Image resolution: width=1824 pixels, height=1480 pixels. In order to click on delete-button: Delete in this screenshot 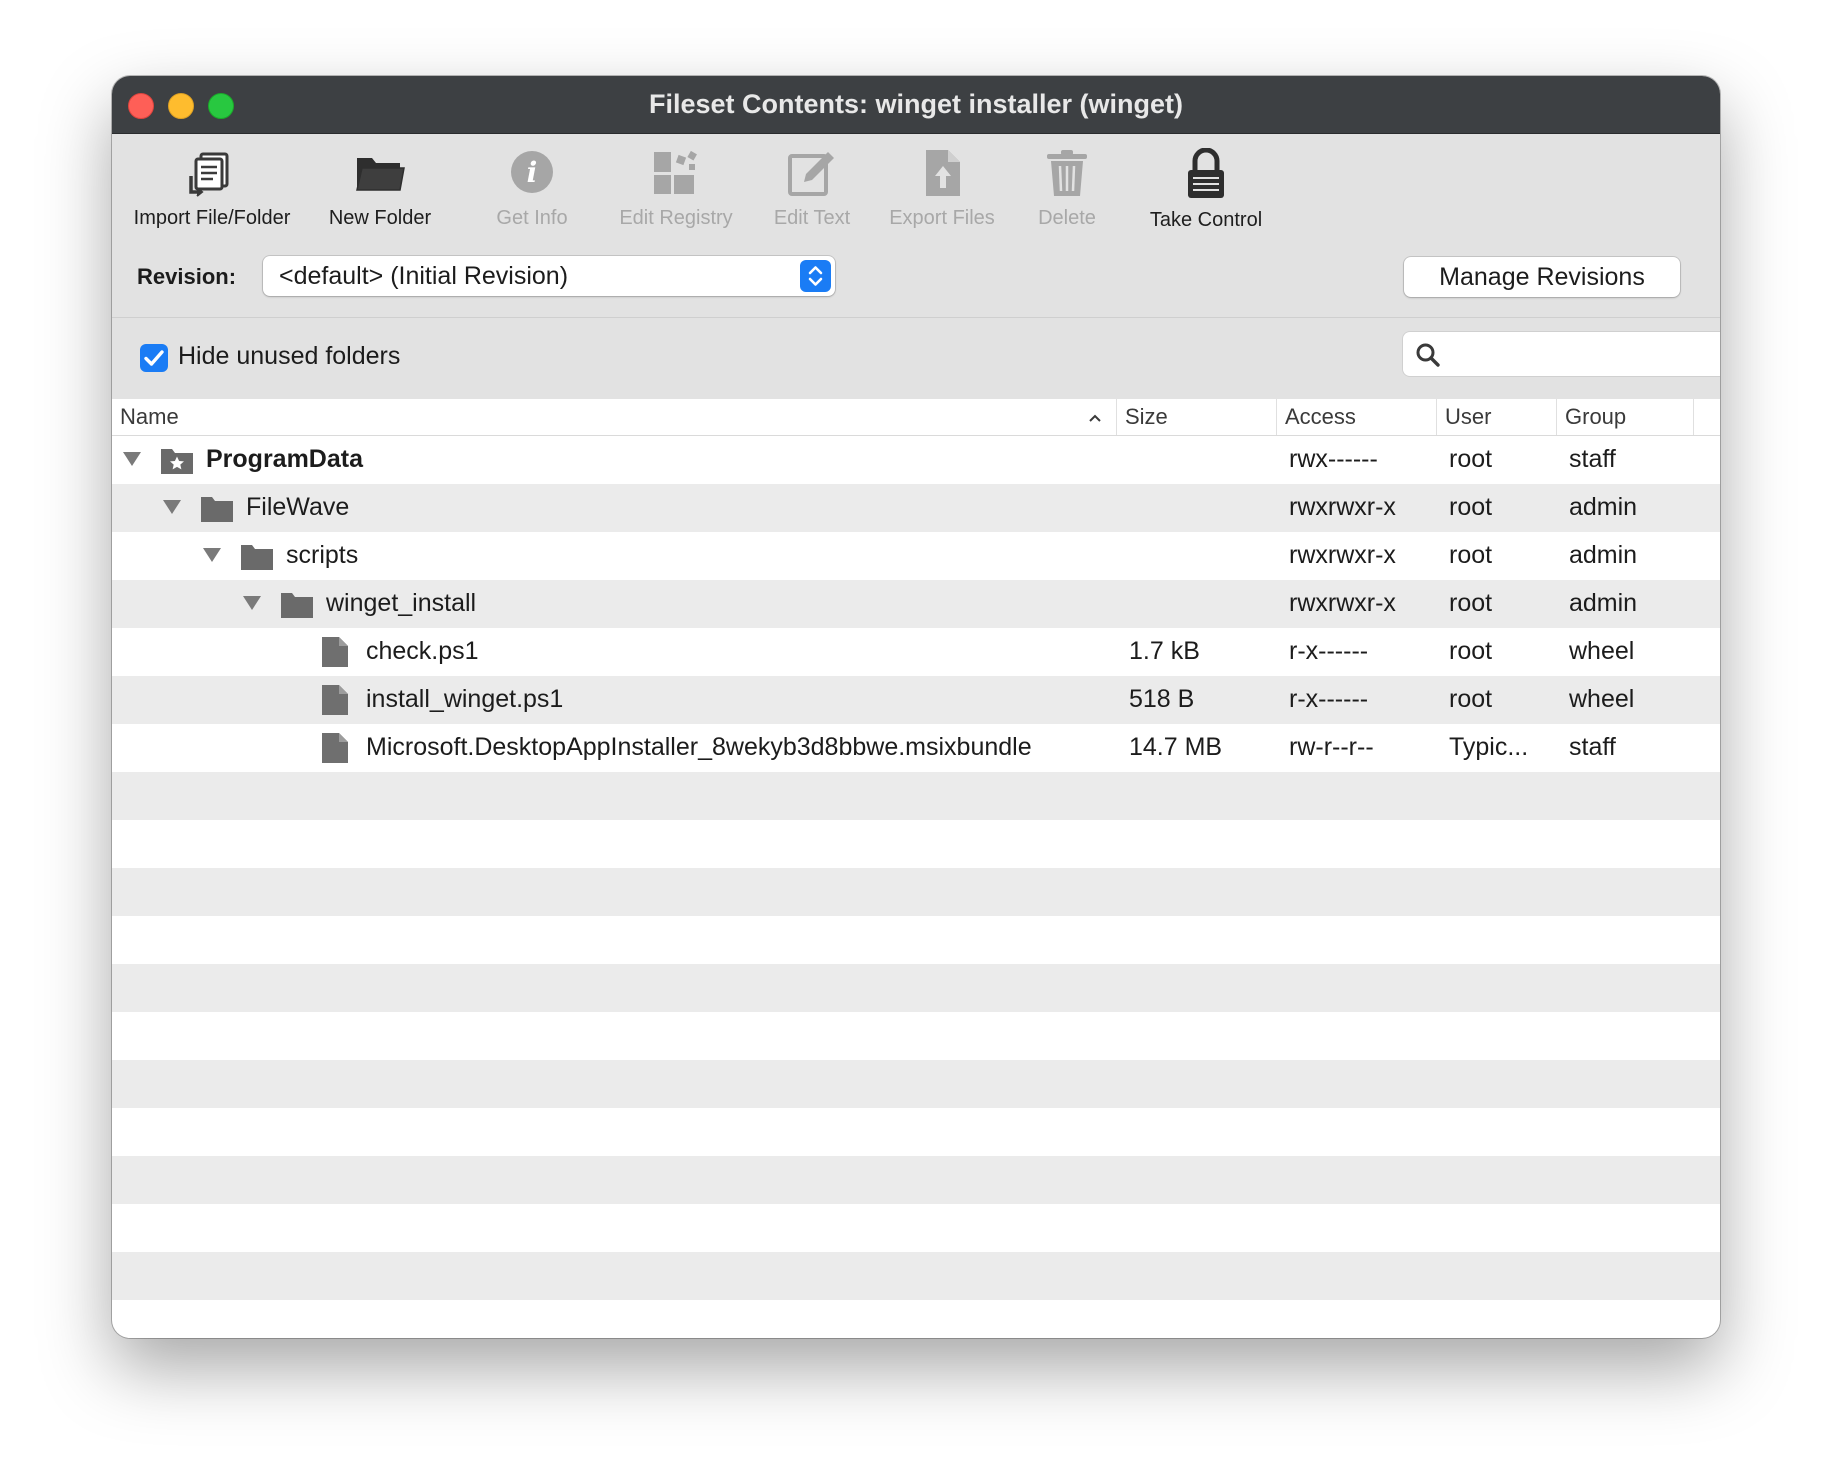, I will do `click(1067, 196)`.